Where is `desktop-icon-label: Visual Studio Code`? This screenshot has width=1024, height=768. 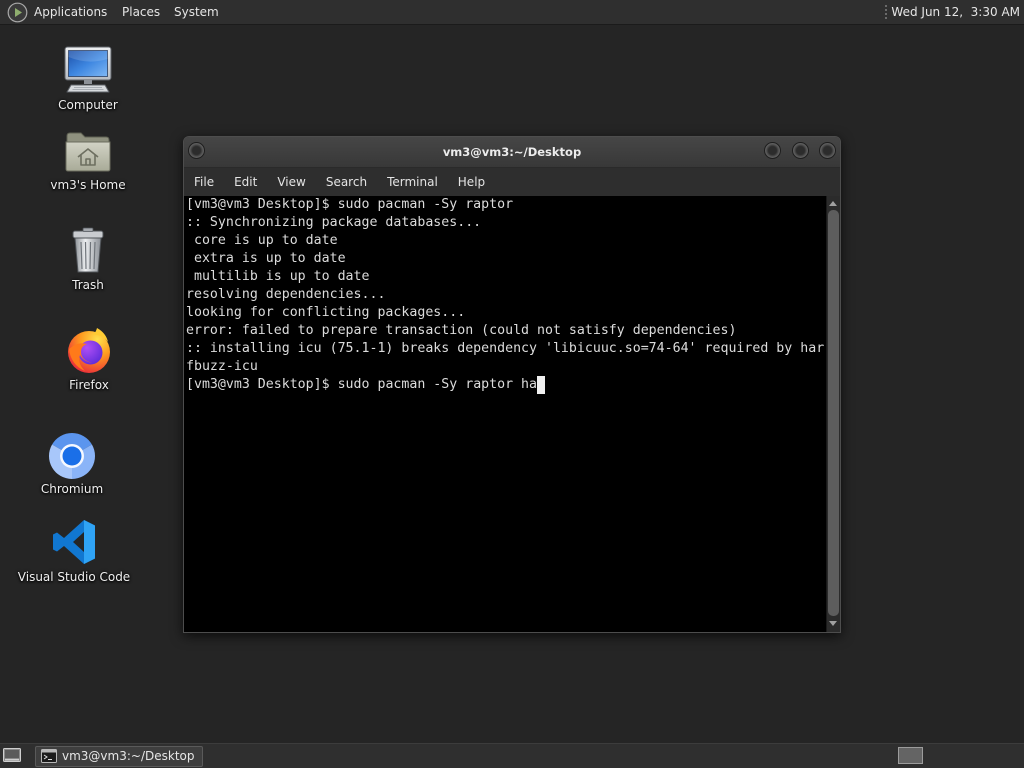
desktop-icon-label: Visual Studio Code is located at coordinates (74, 577).